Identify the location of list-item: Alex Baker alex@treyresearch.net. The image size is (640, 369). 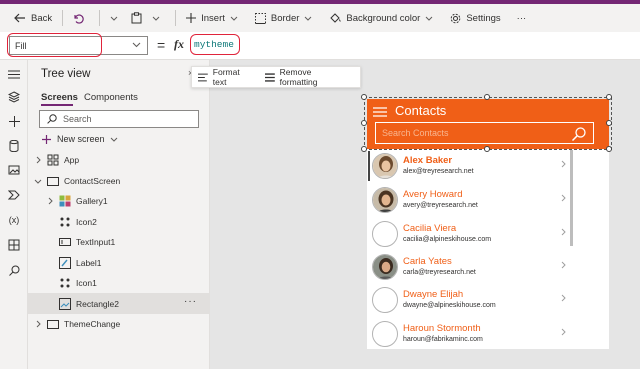
(470, 166).